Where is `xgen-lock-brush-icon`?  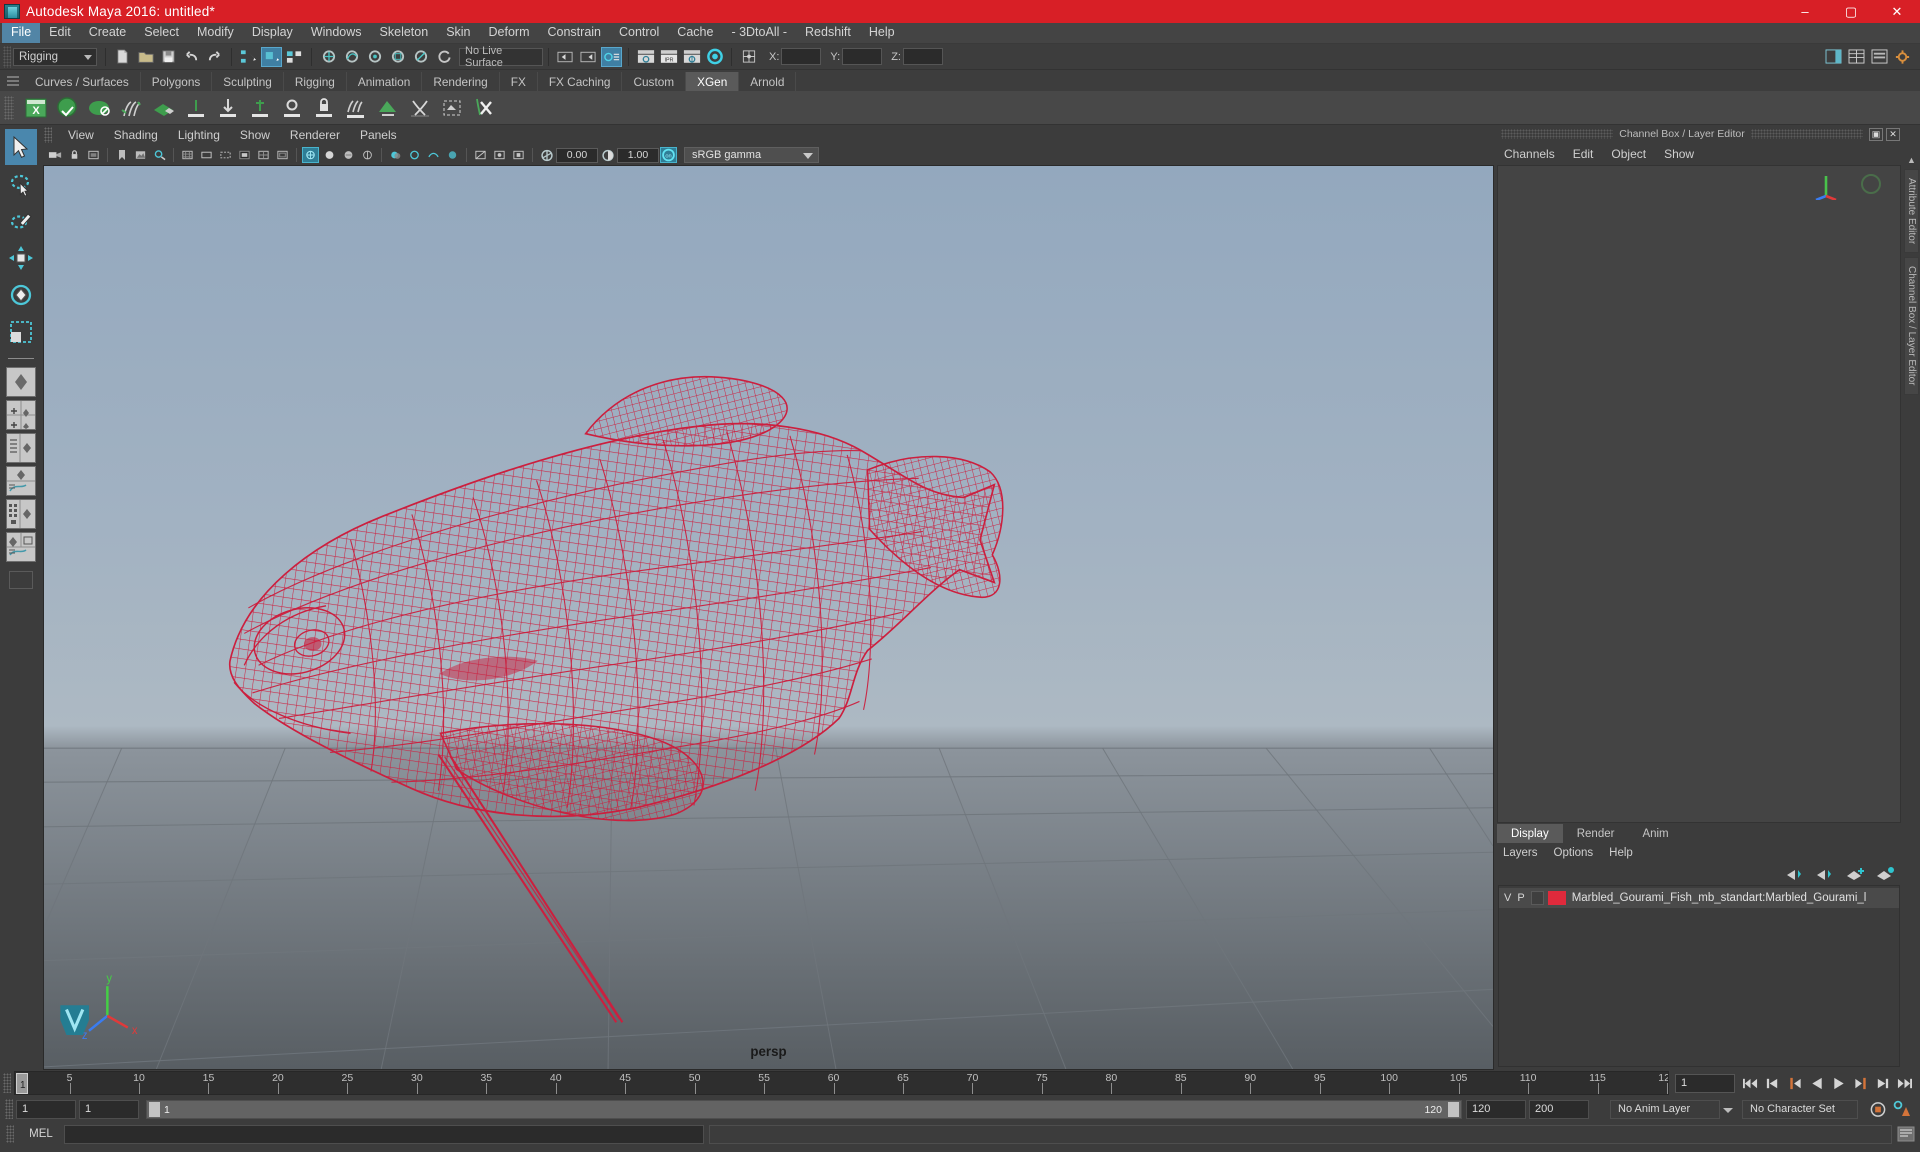
xgen-lock-brush-icon is located at coordinates (324, 108).